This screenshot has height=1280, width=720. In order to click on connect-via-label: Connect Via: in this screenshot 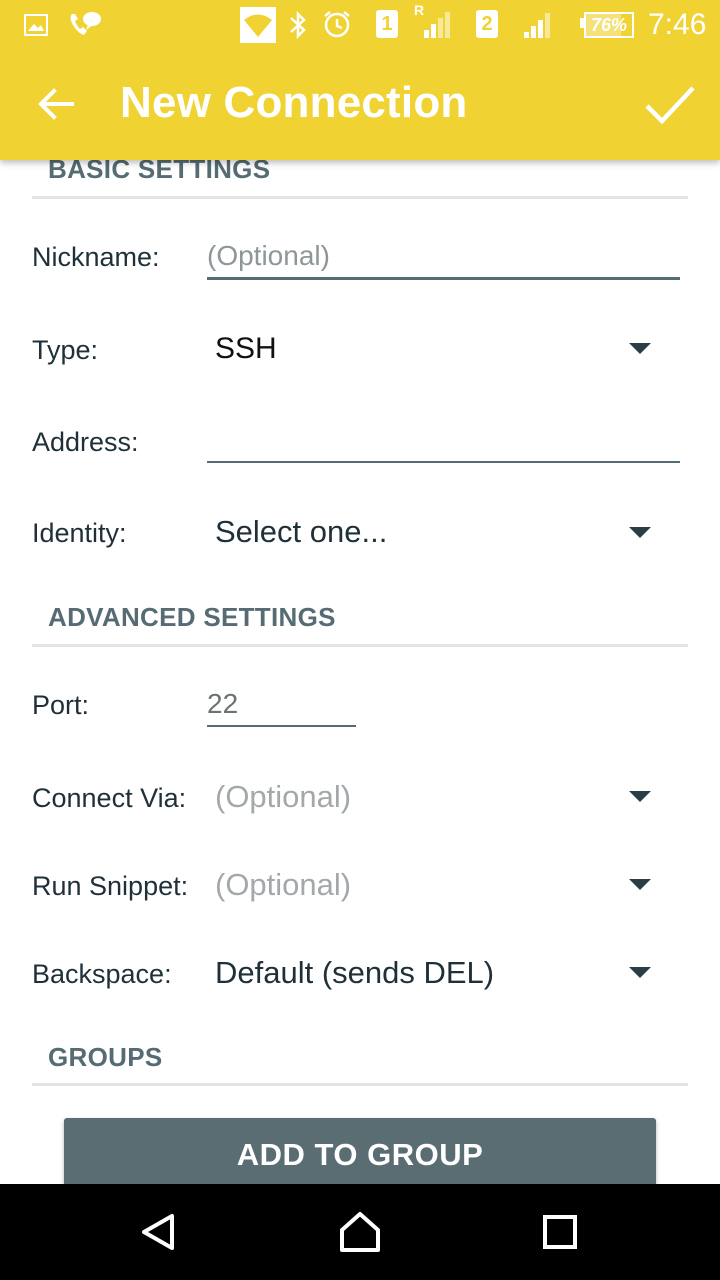, I will do `click(109, 798)`.